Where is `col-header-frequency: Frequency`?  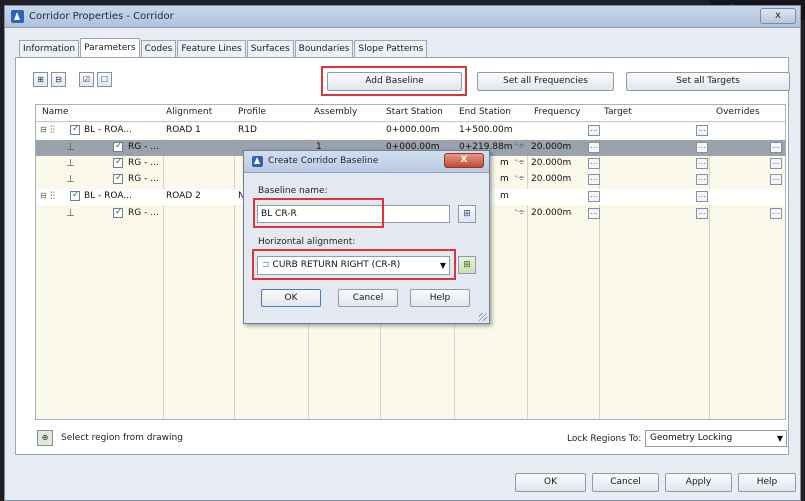
col-header-frequency: Frequency is located at coordinates (557, 112).